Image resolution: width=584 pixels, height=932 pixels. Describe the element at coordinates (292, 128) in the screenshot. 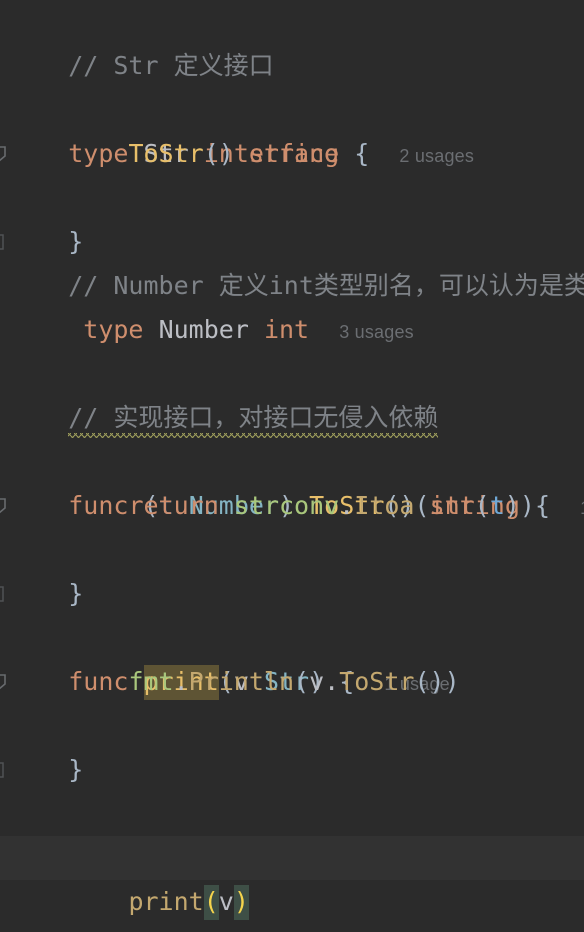

I see `code-line: ToStr() string` at that location.